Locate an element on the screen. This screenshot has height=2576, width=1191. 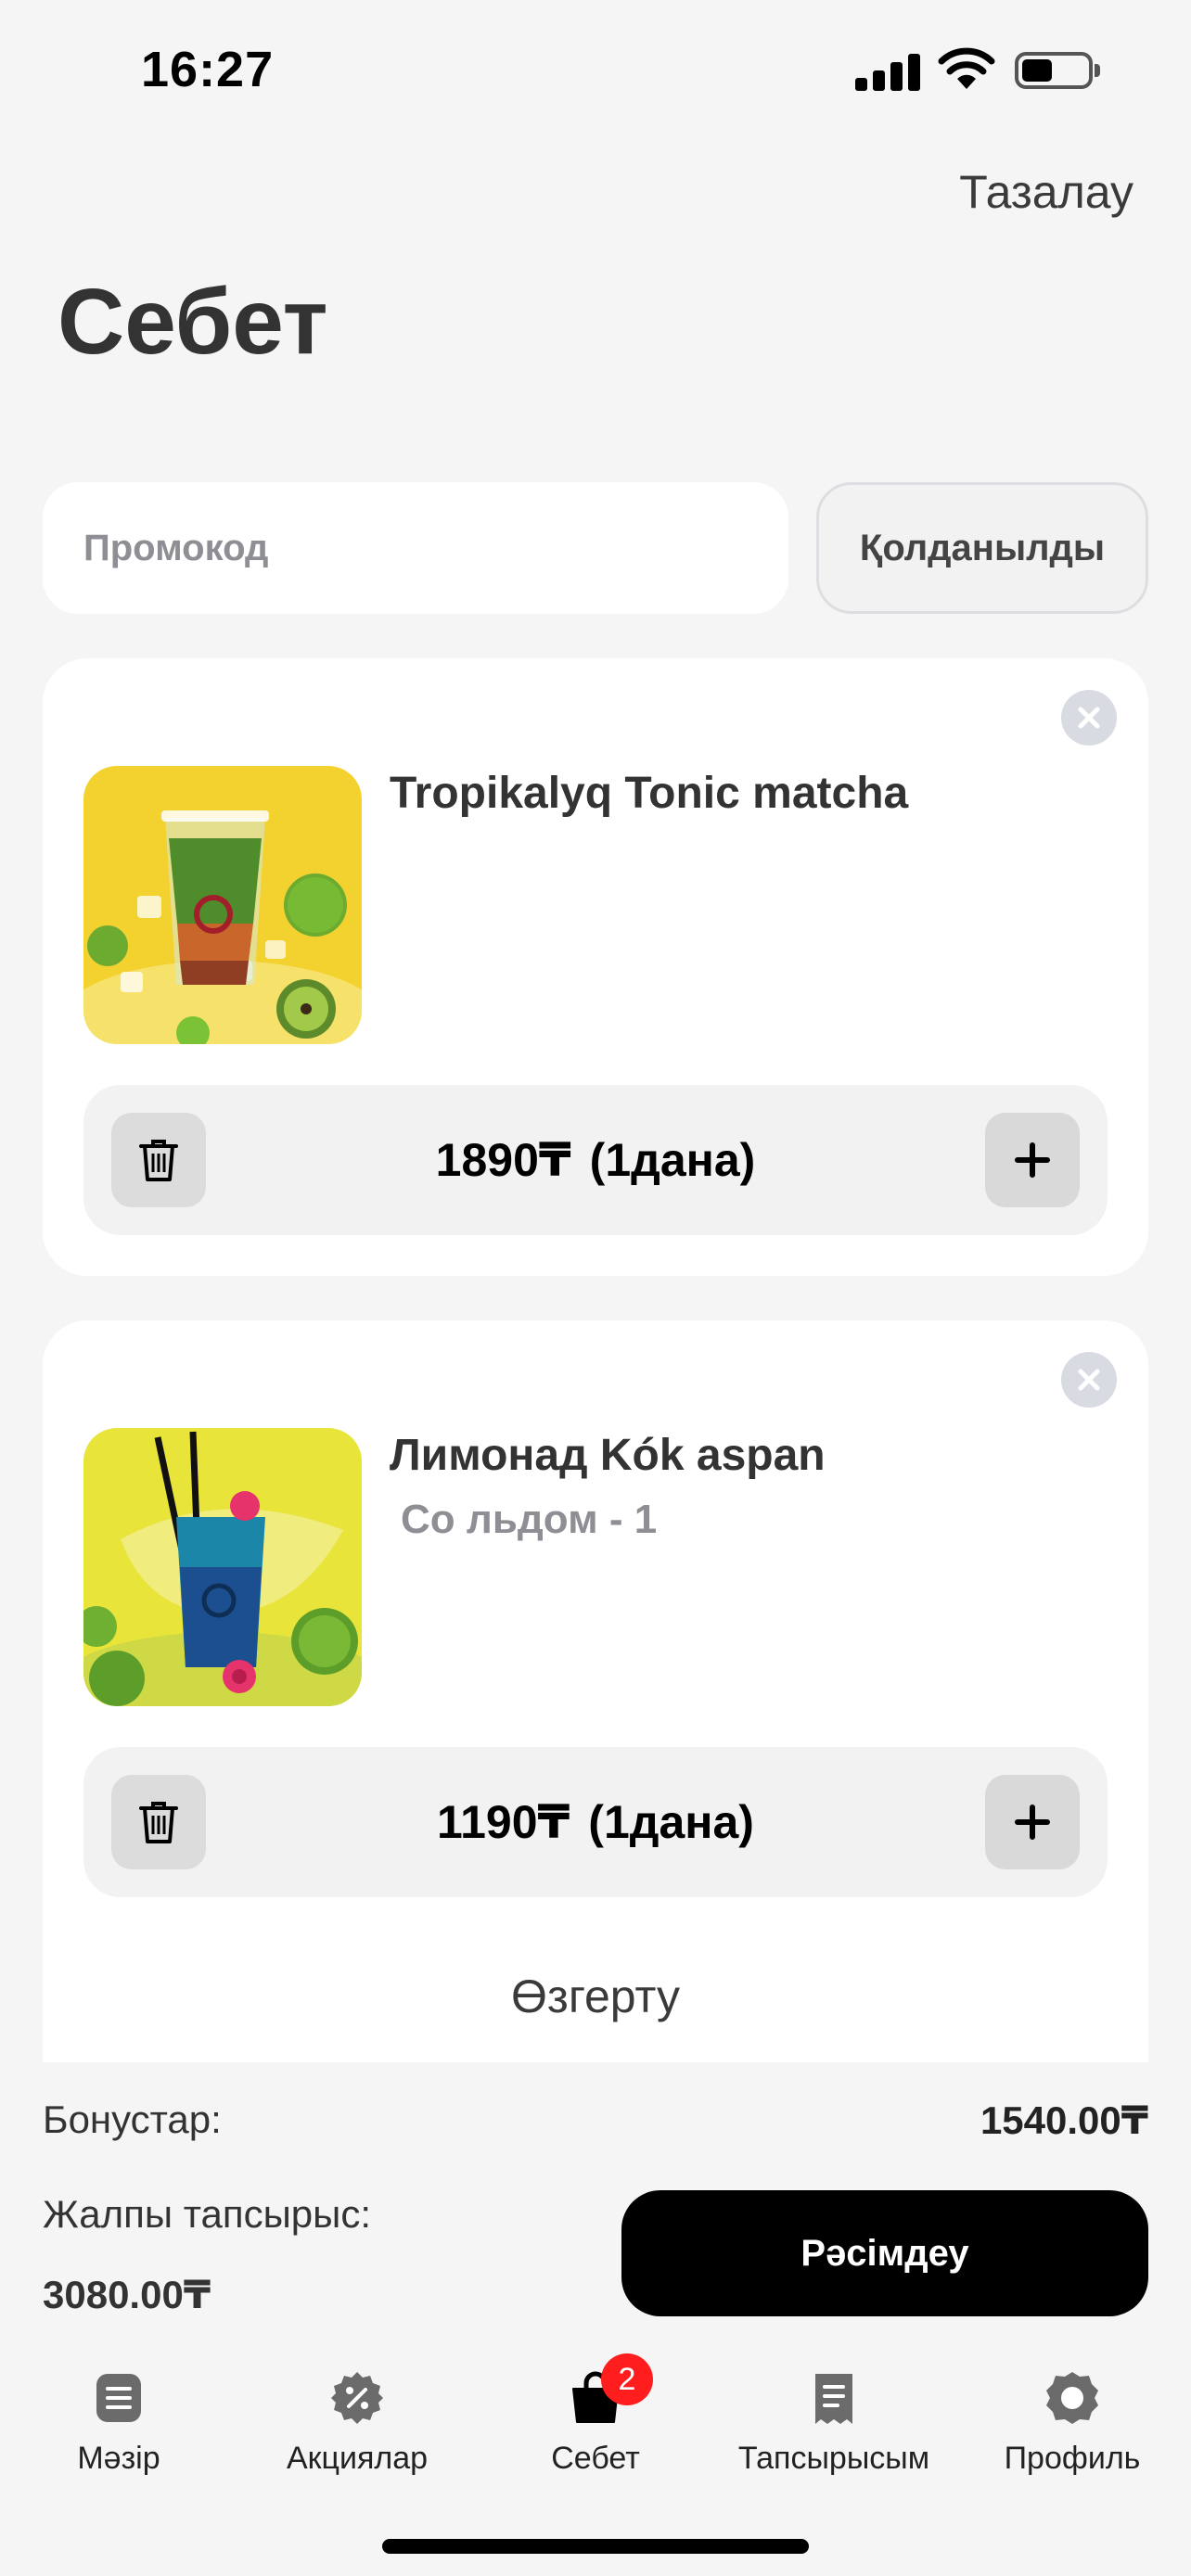
price-quantity: 1890₸ (1дана) is located at coordinates (595, 1160).